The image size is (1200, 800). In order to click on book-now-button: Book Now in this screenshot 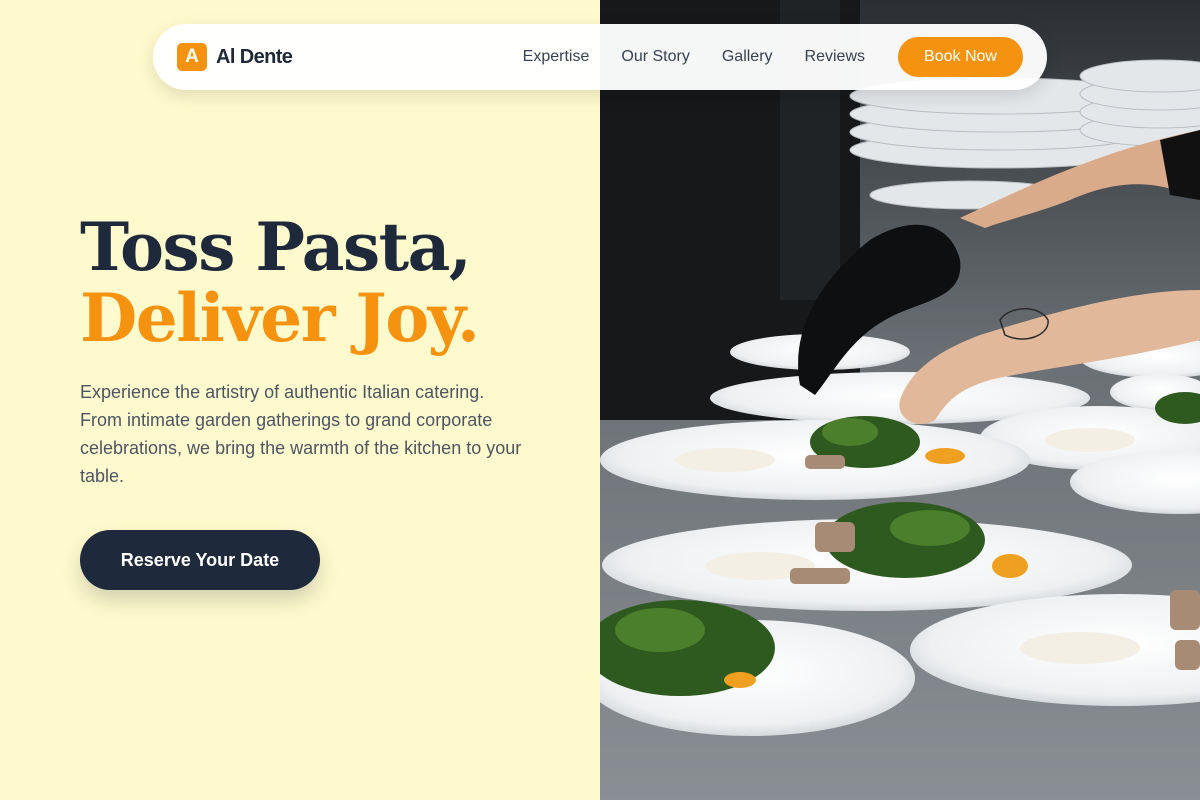, I will do `click(960, 57)`.